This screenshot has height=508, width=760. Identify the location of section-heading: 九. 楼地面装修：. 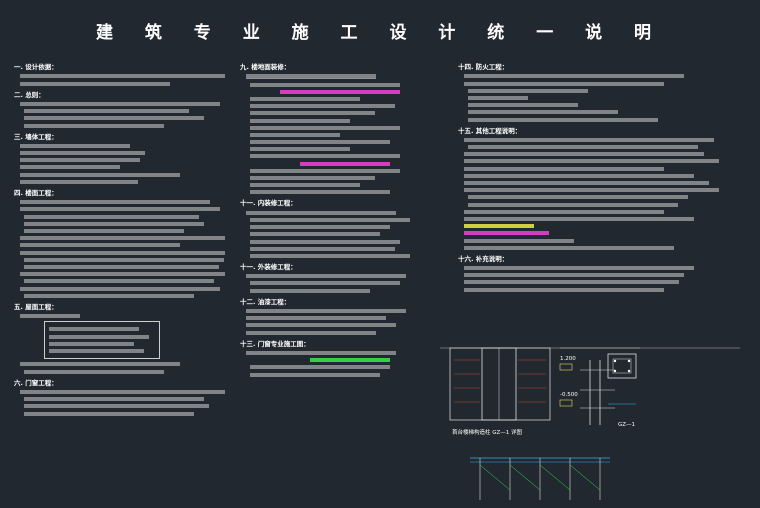
(265, 67).